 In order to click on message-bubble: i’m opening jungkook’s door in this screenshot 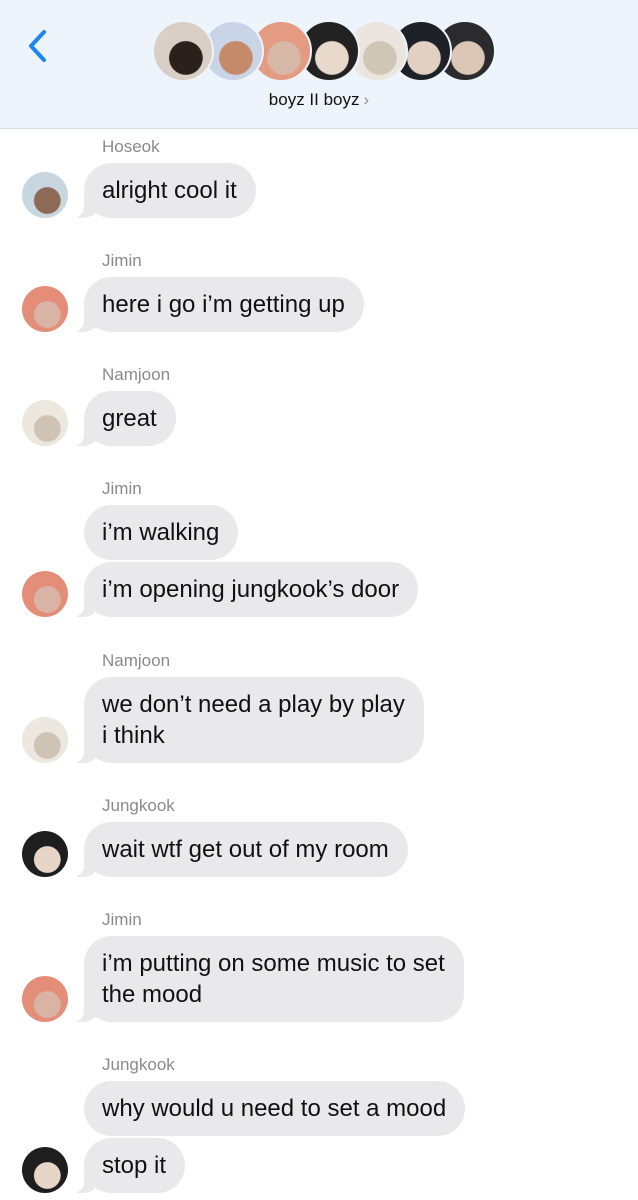, I will do `click(245, 589)`.